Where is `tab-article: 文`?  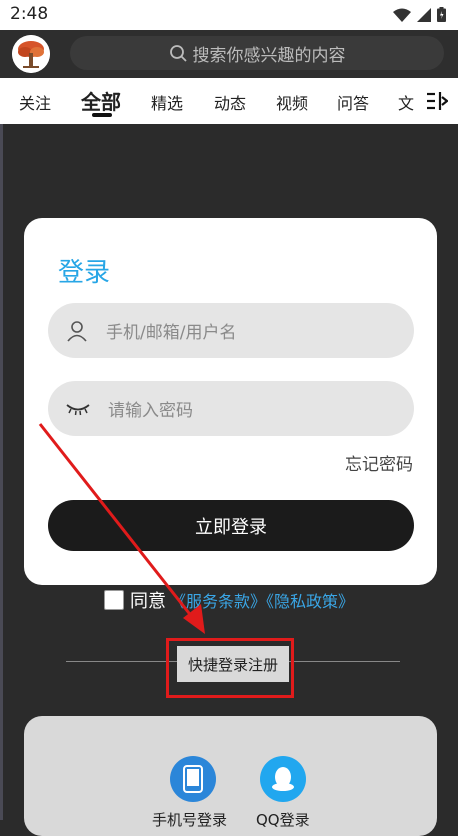 tab-article: 文 is located at coordinates (406, 102).